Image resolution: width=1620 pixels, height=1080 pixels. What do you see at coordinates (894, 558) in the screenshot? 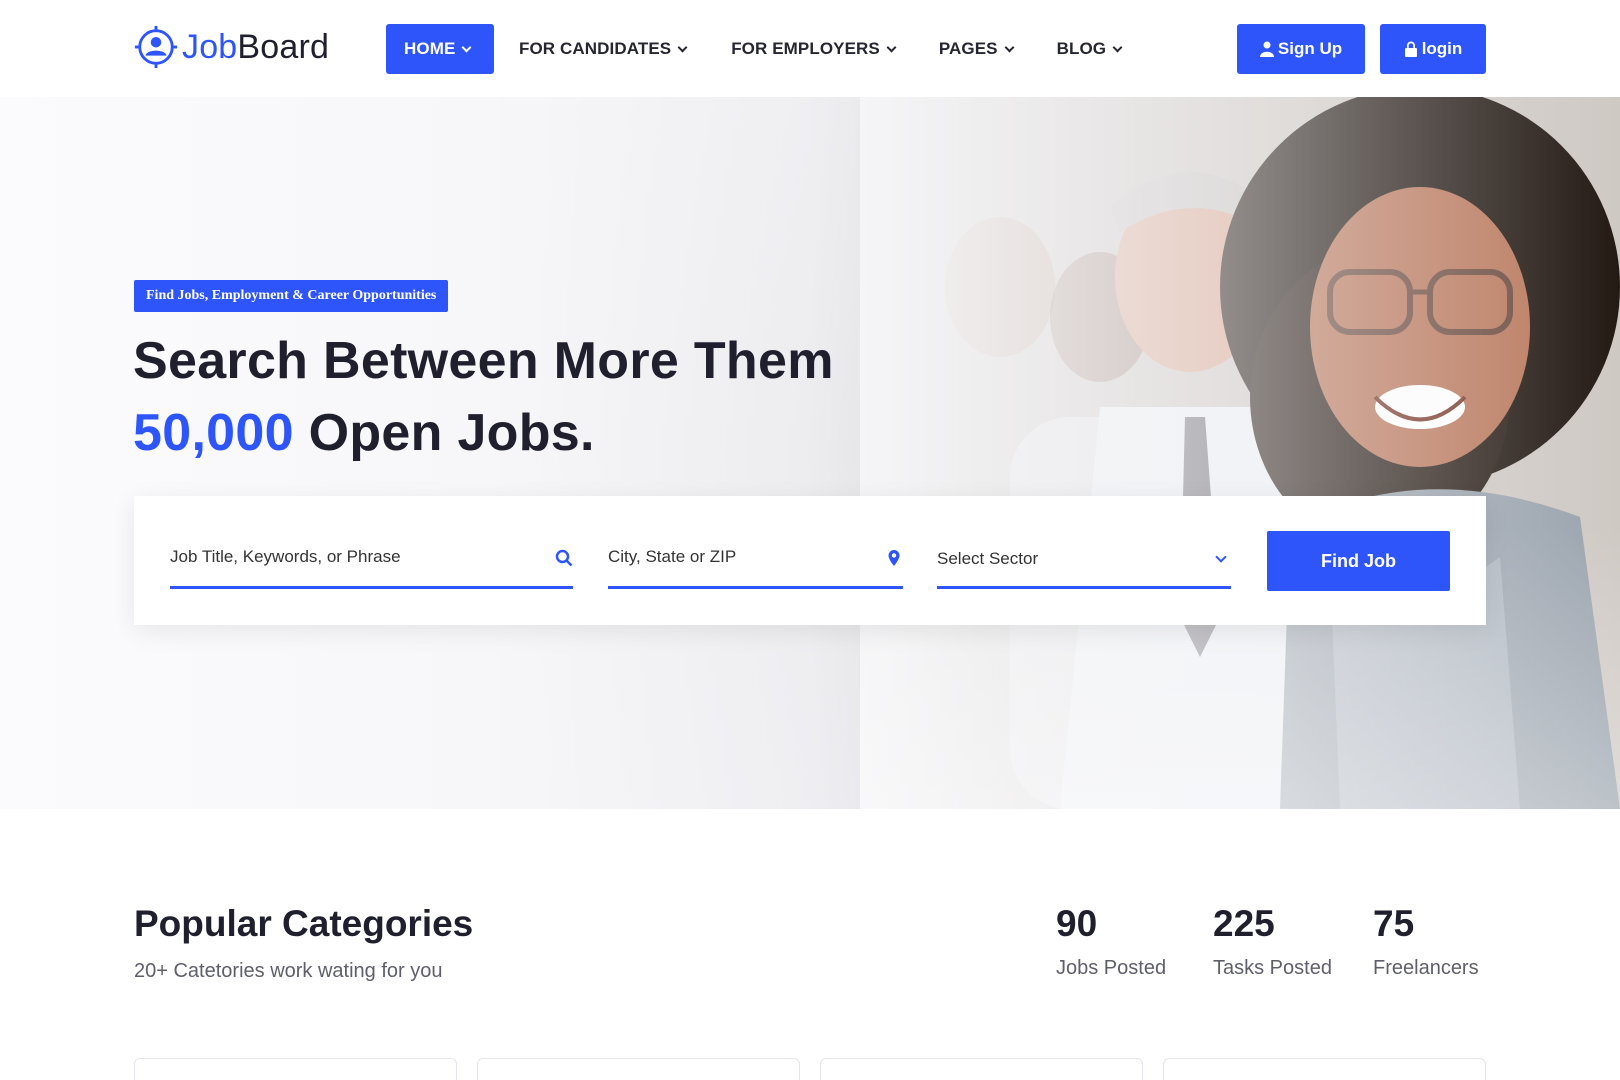
I see `map-pin-icon` at bounding box center [894, 558].